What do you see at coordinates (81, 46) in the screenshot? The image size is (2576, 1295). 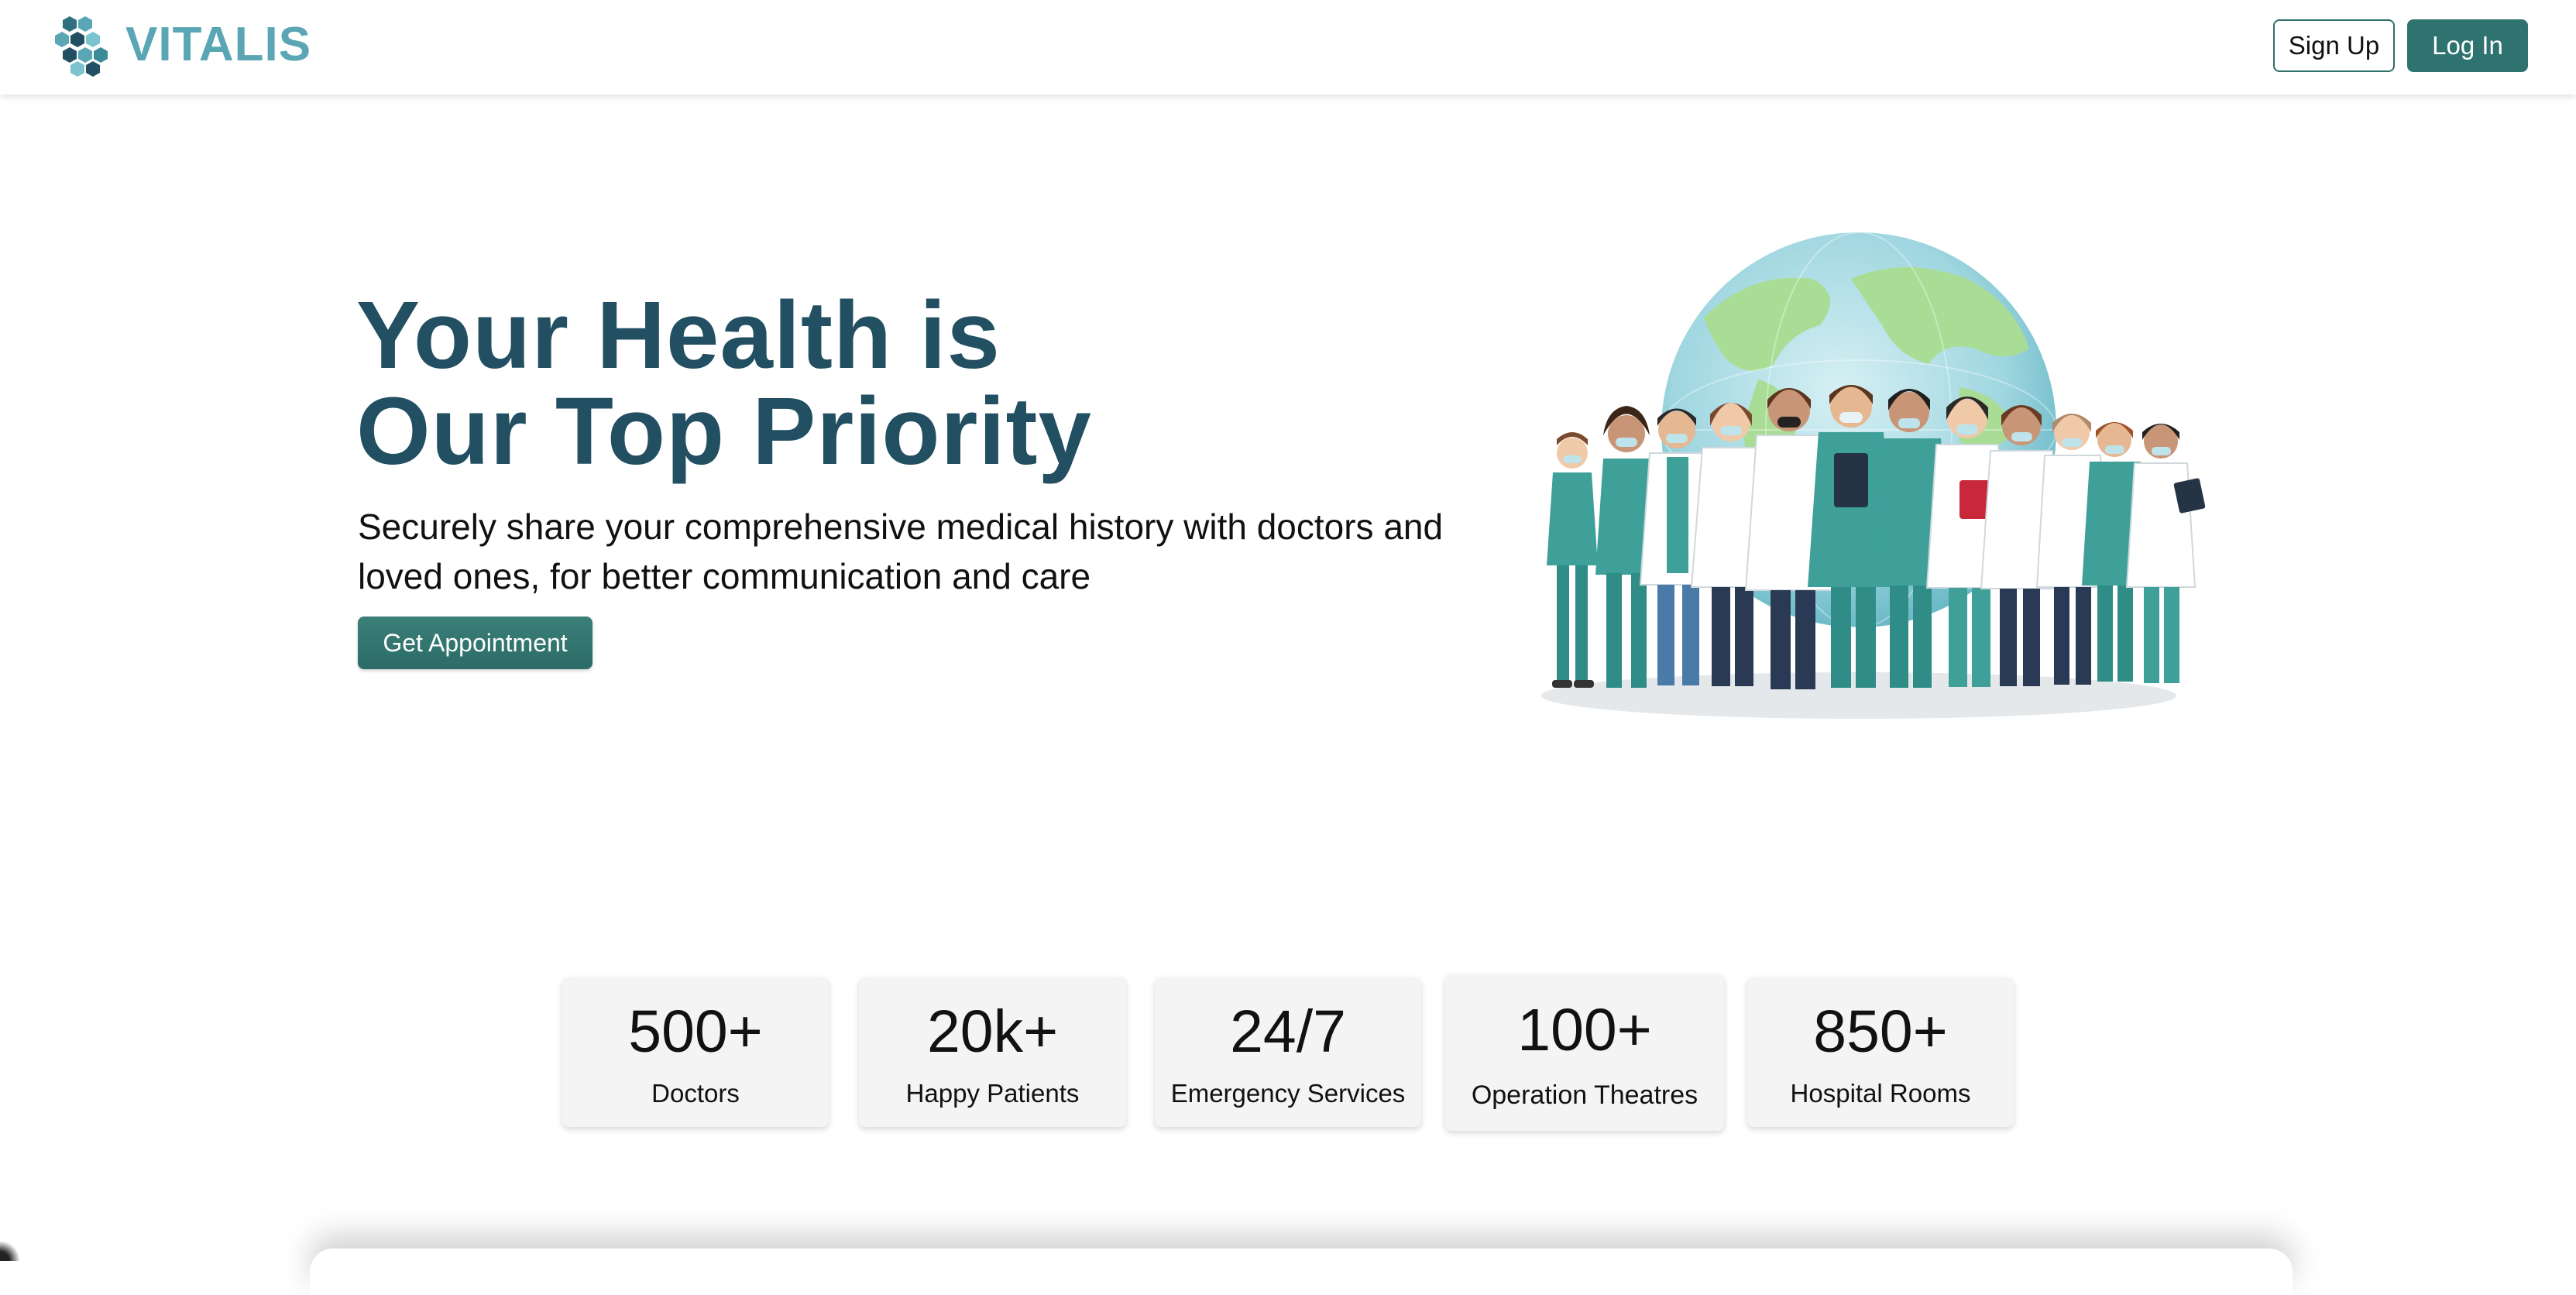 I see `hexagon-cluster-logo-icon` at bounding box center [81, 46].